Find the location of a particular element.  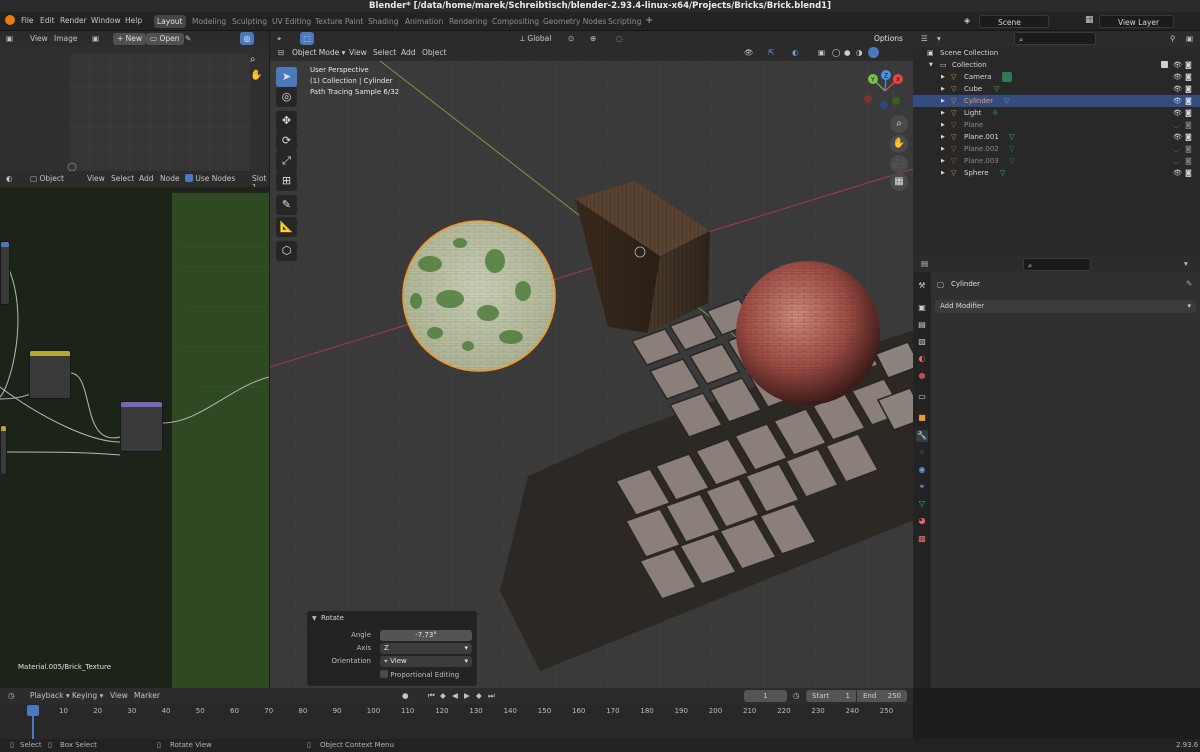

tool-tab-icon: ⚒ is located at coordinates (922, 286).